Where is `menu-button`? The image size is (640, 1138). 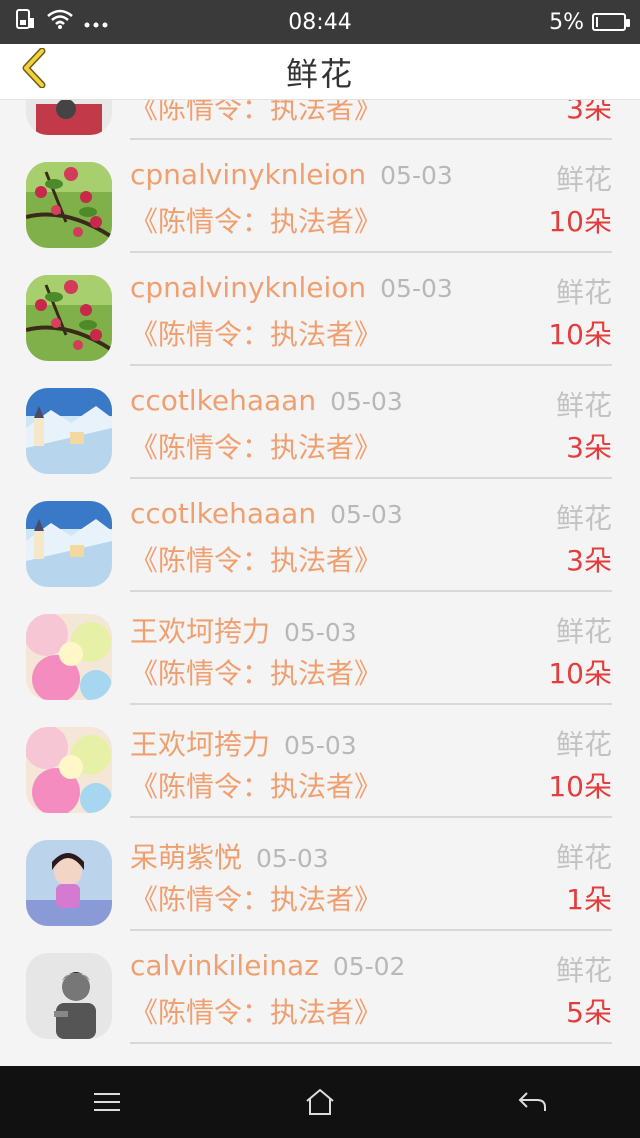 menu-button is located at coordinates (107, 1102).